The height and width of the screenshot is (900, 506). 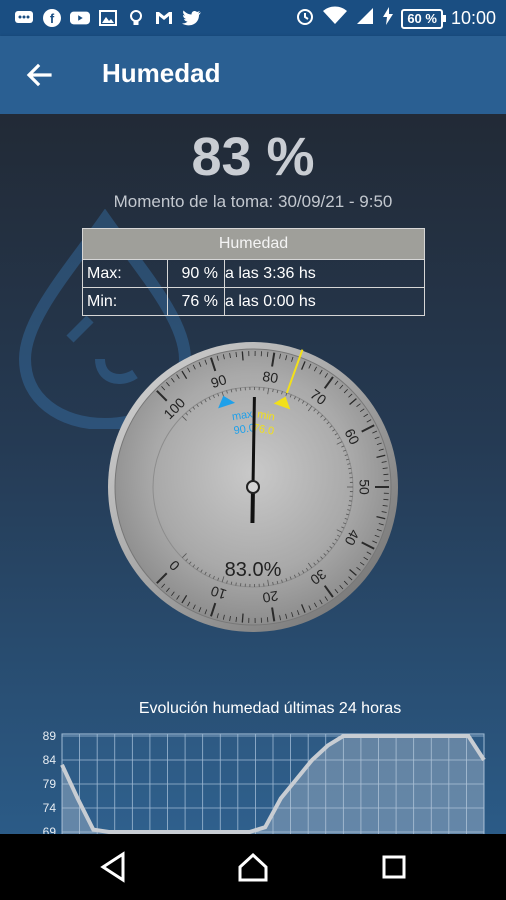 What do you see at coordinates (253, 18) in the screenshot?
I see `status-bar: f 60 % 10:00` at bounding box center [253, 18].